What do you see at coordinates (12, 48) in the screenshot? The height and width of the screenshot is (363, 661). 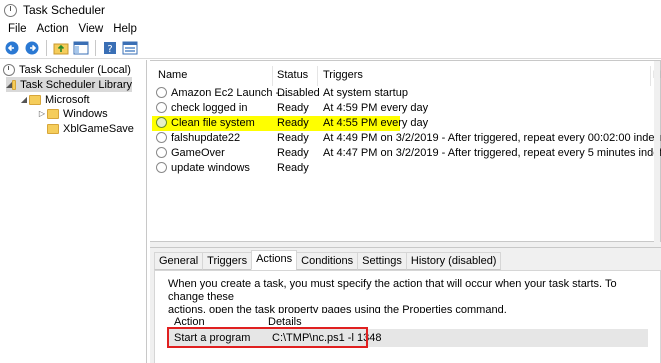 I see `back-arrow-icon` at bounding box center [12, 48].